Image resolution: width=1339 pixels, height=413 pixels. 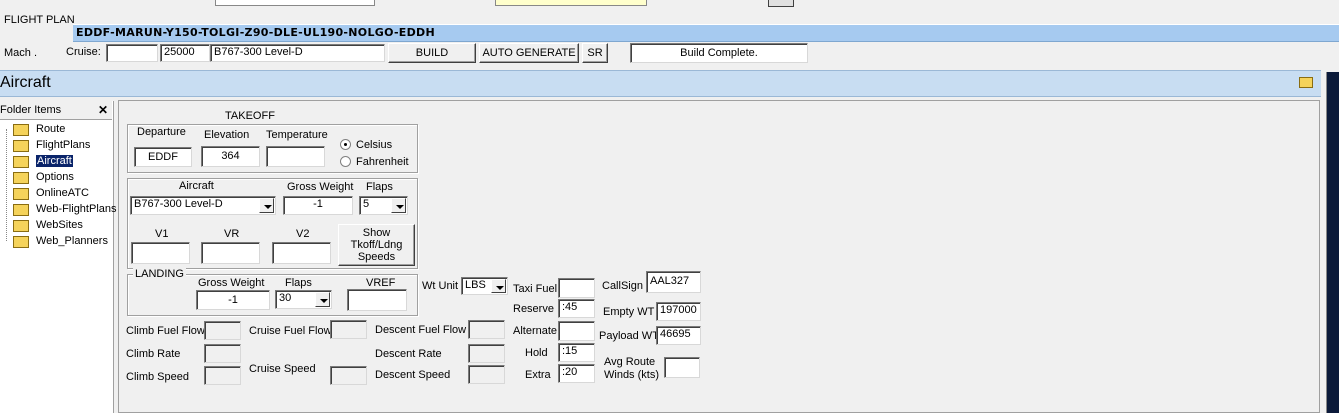 I want to click on landing-flaps-value: 30, so click(x=285, y=298).